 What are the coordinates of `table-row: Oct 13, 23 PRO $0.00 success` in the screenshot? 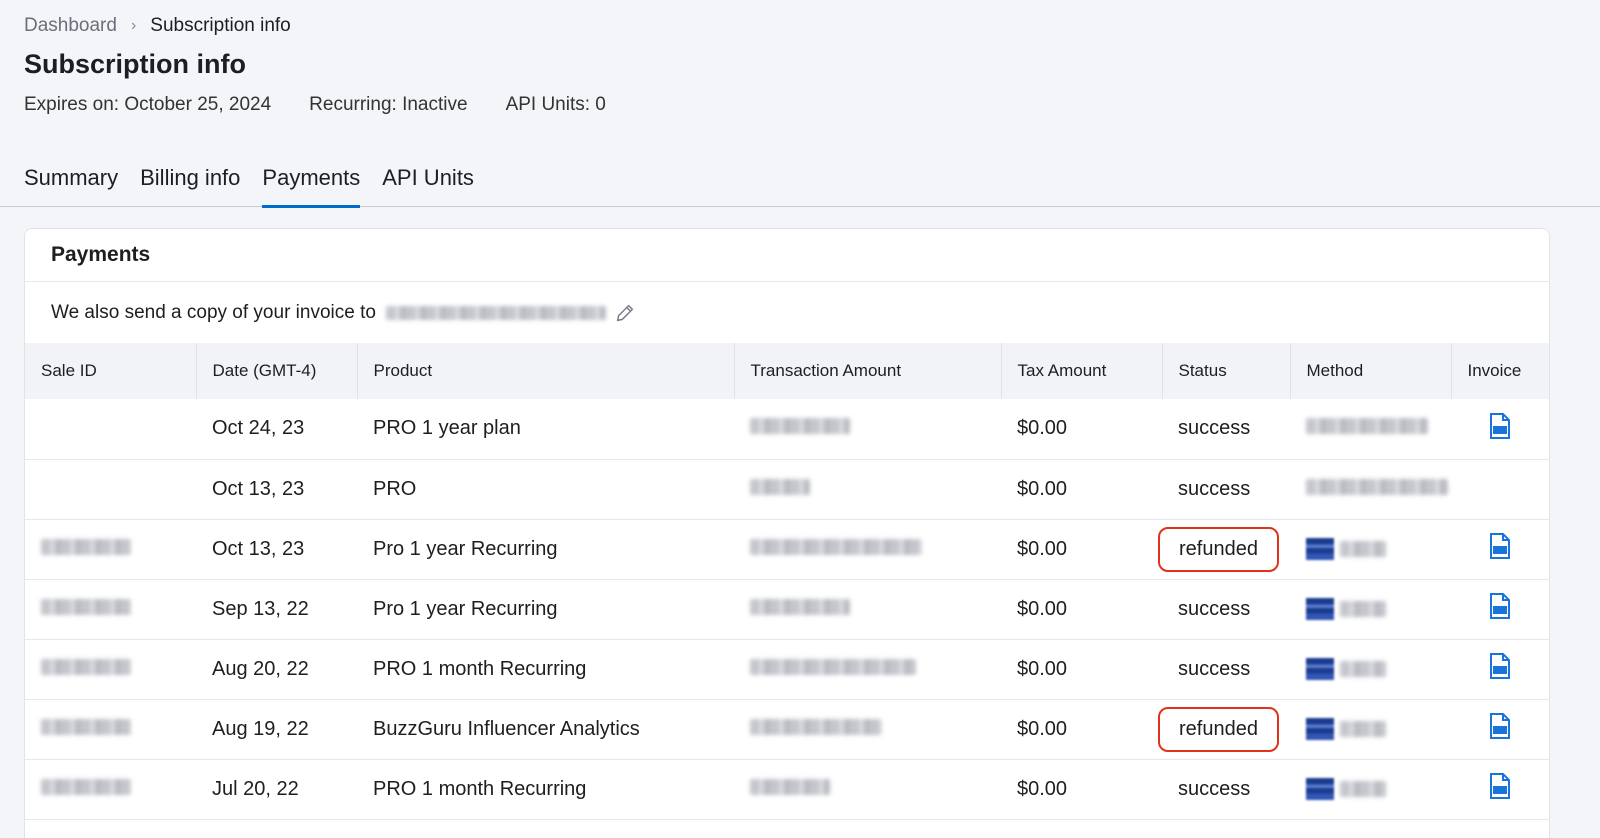 It's located at (787, 489).